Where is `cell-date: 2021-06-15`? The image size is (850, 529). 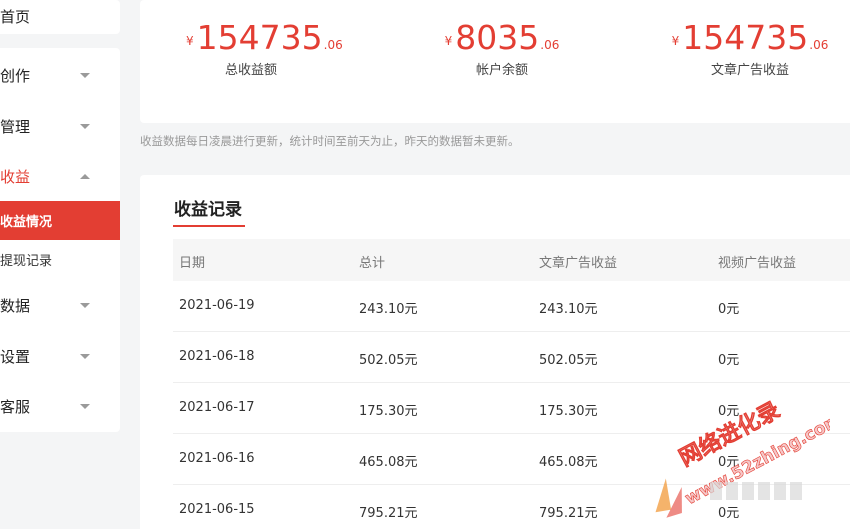 cell-date: 2021-06-15 is located at coordinates (217, 509).